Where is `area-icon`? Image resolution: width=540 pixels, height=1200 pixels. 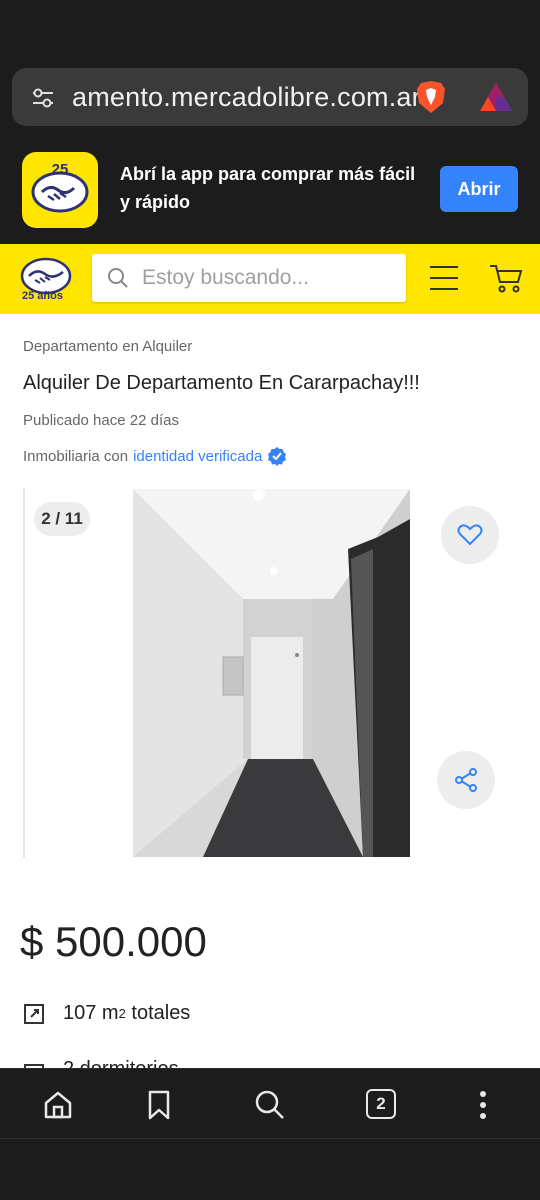 area-icon is located at coordinates (34, 1013).